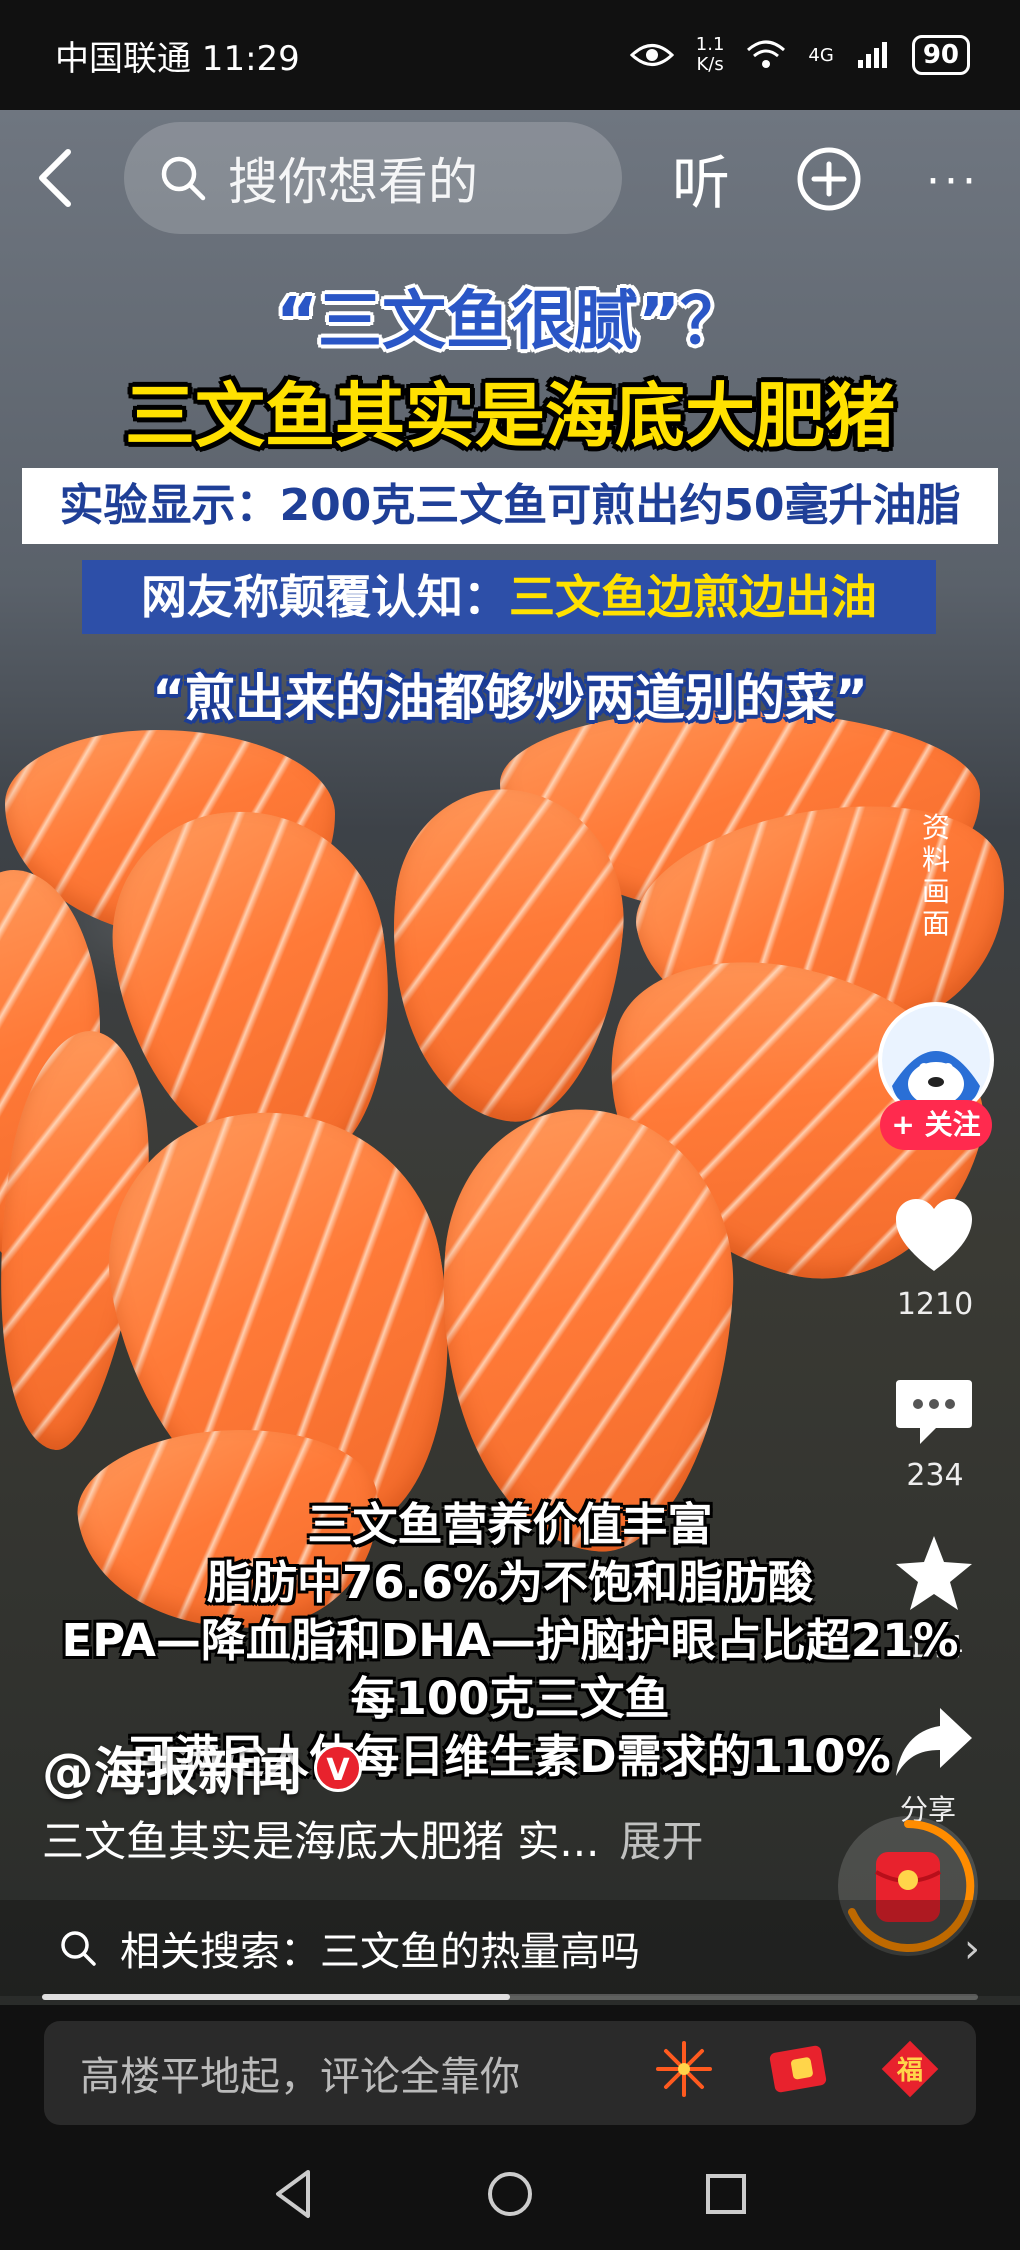 This screenshot has height=2250, width=1020. Describe the element at coordinates (661, 1838) in the screenshot. I see `expand-link: 展开` at that location.